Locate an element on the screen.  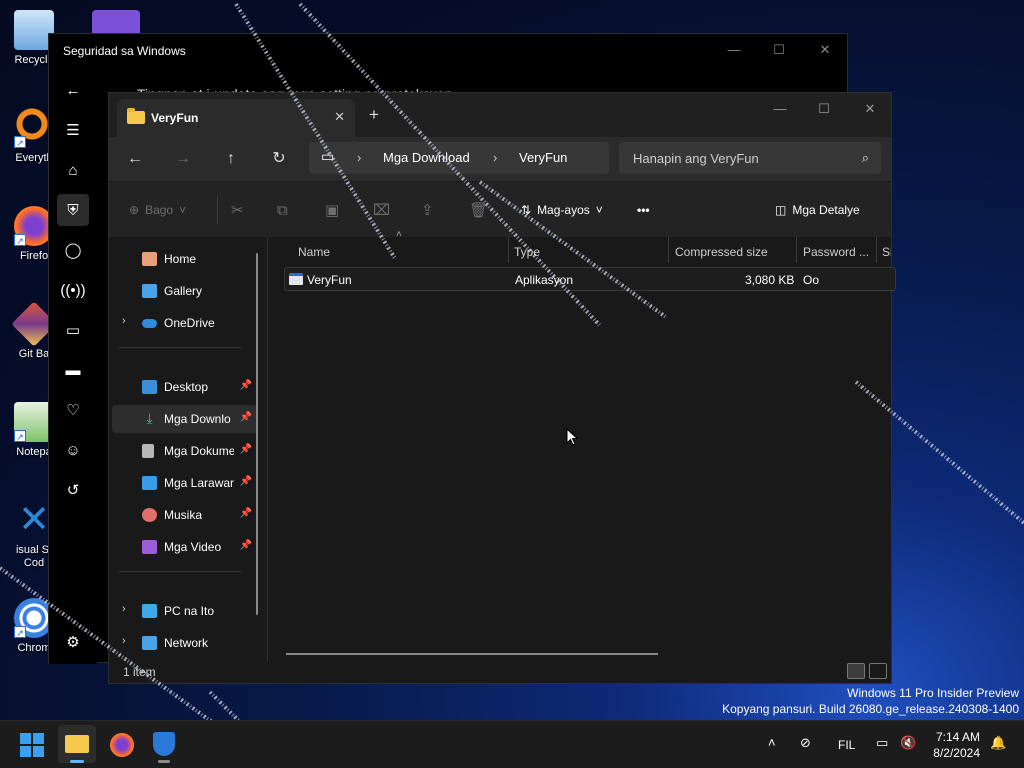
search-input is located at coordinates (734, 158).